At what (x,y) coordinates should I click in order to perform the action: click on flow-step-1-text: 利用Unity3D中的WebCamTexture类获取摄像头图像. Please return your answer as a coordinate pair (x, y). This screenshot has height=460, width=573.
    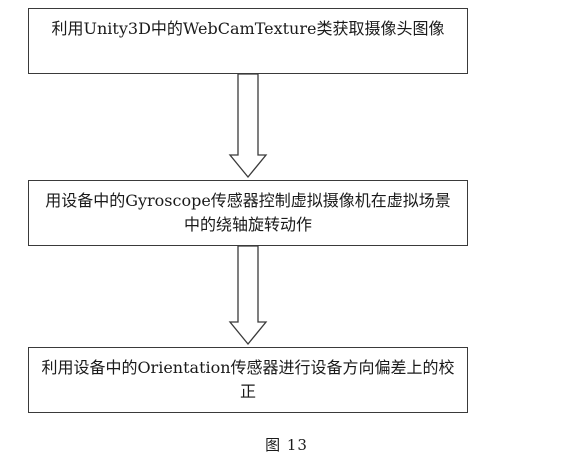
    Looking at the image, I should click on (248, 28).